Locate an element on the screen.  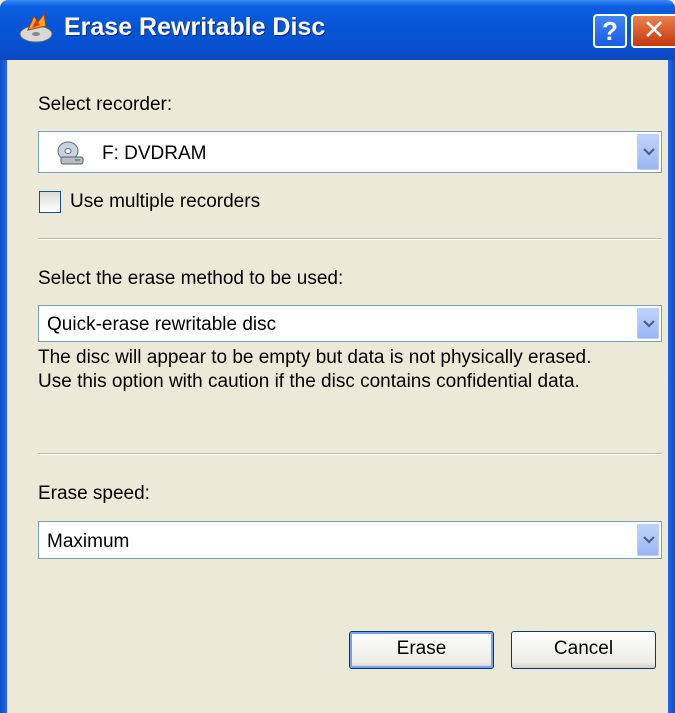
cancel-button: Cancel is located at coordinates (583, 650).